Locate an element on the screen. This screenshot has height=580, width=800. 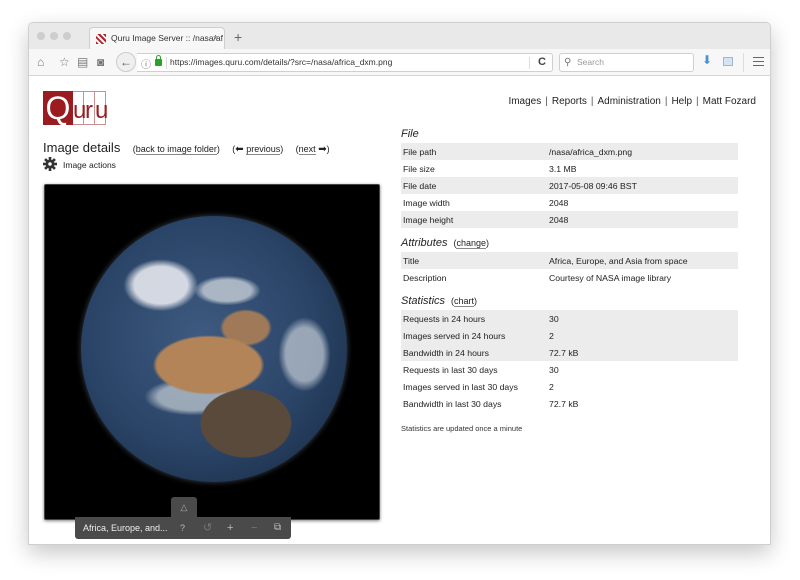
logo-letter: r is located at coordinates (89, 108).